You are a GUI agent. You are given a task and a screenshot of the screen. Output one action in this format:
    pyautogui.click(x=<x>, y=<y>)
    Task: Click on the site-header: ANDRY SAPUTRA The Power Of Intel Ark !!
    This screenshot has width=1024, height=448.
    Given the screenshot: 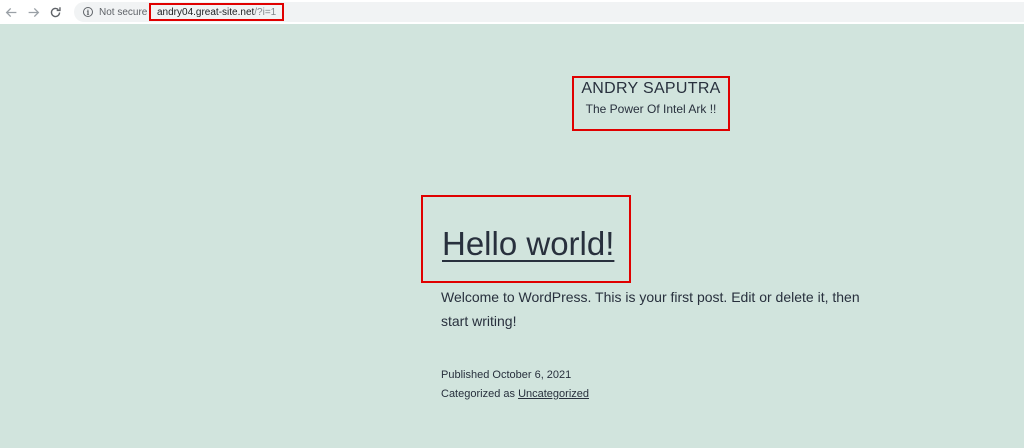 What is the action you would take?
    pyautogui.click(x=651, y=103)
    